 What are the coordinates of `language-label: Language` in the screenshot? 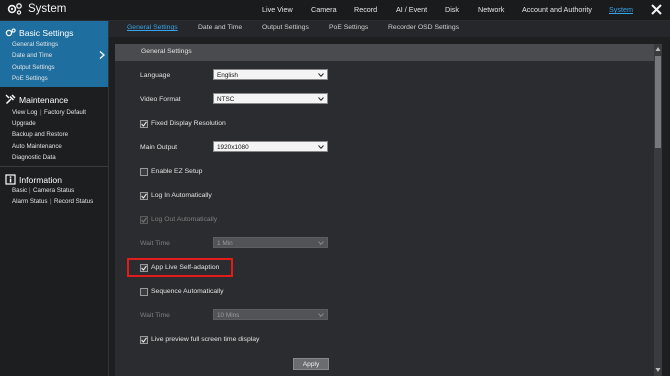 It's located at (155, 75).